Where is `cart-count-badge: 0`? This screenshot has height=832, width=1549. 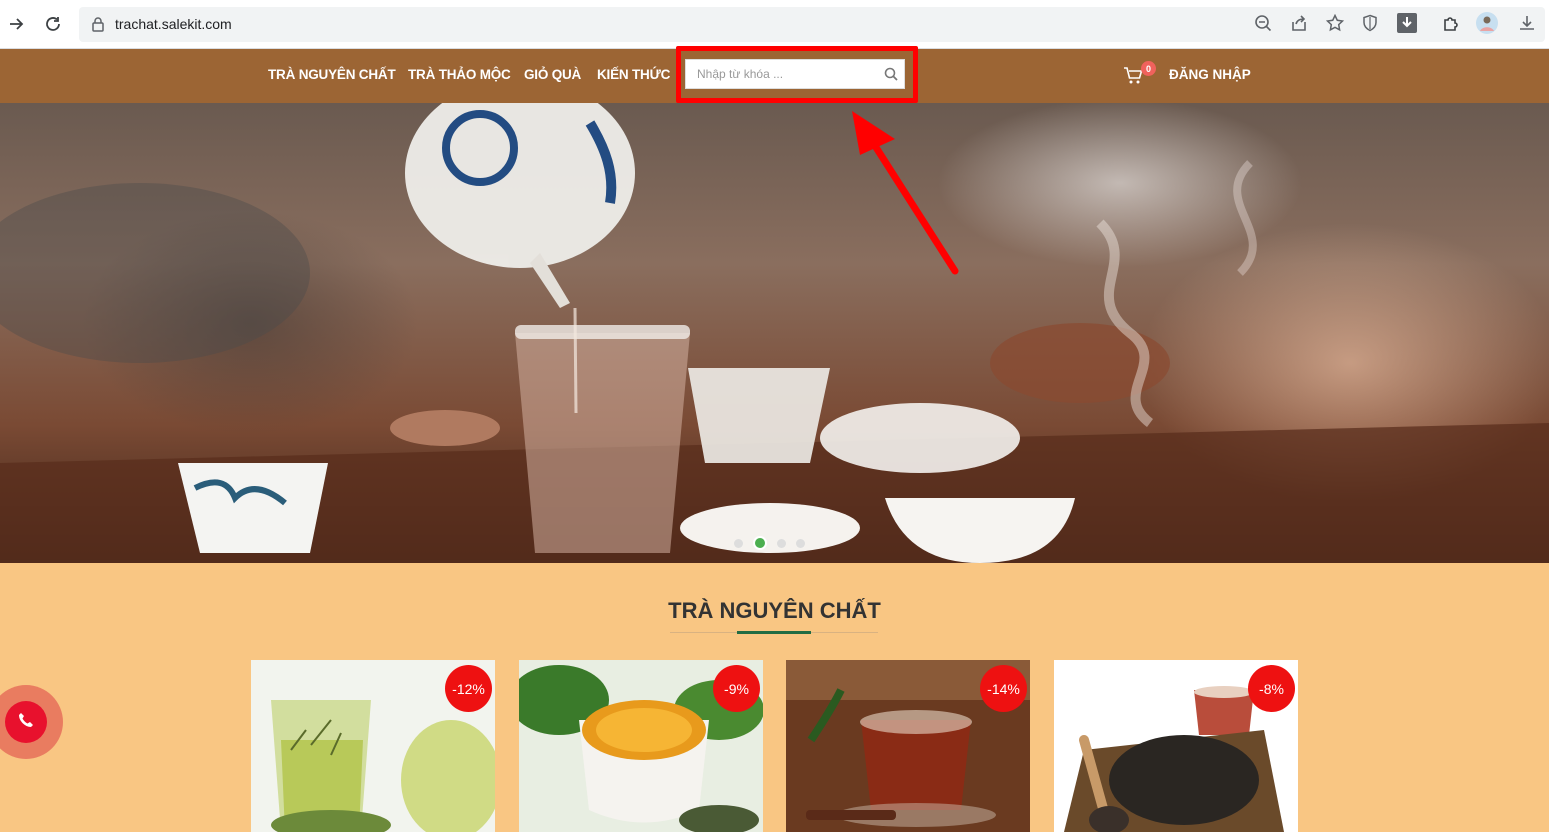 cart-count-badge: 0 is located at coordinates (1148, 68).